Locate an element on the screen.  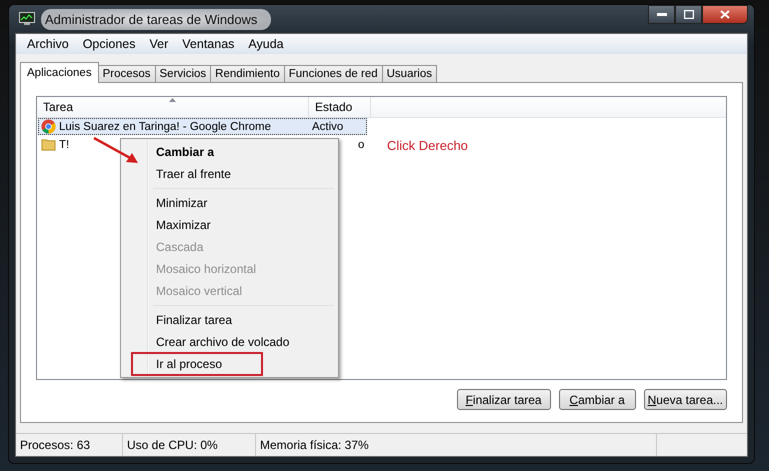
task-status: o is located at coordinates (361, 144).